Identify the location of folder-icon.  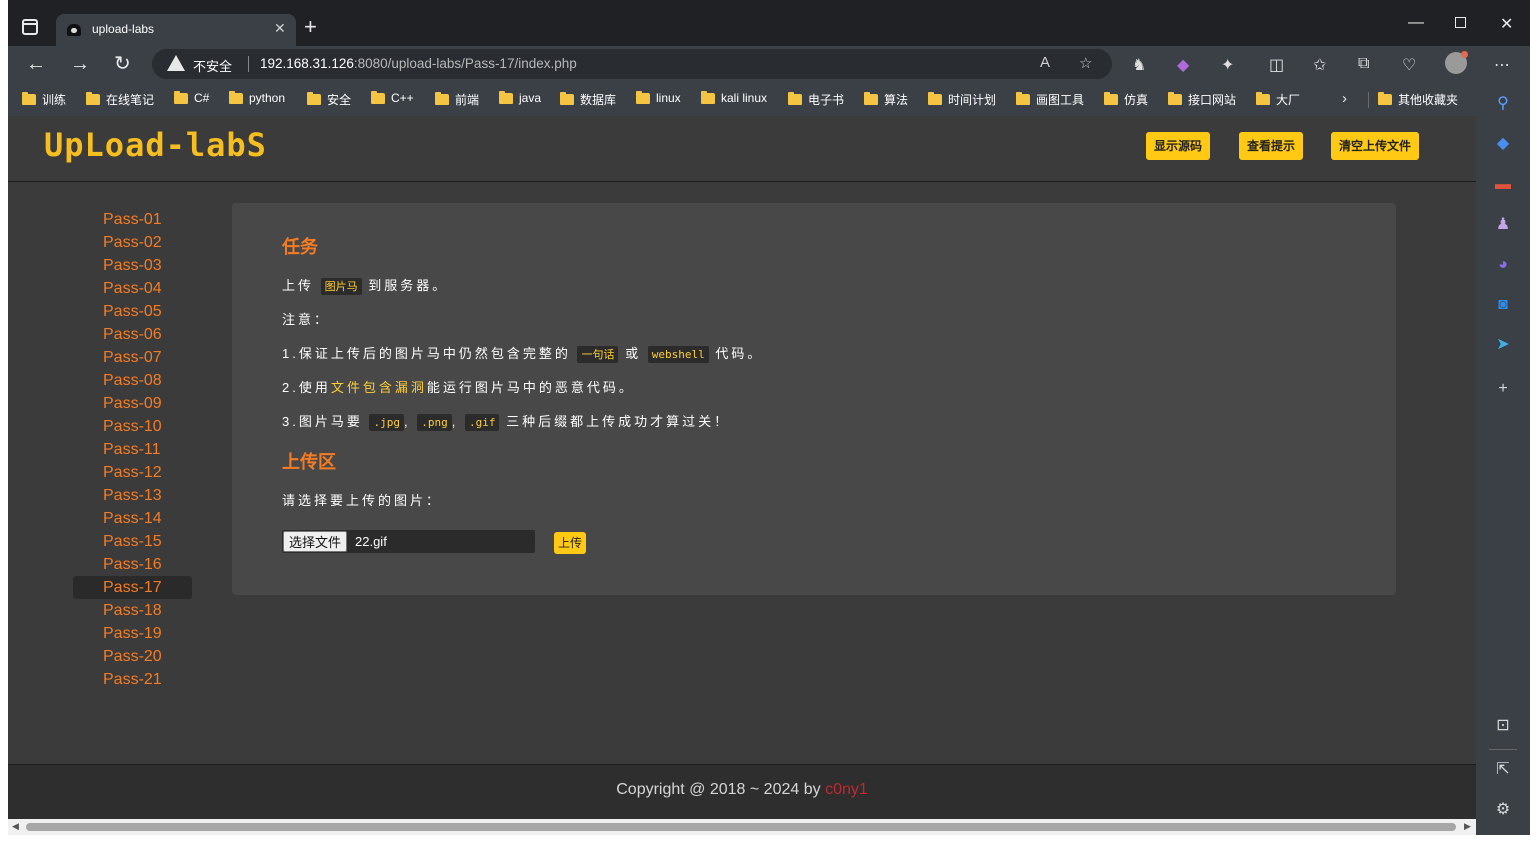
(378, 97).